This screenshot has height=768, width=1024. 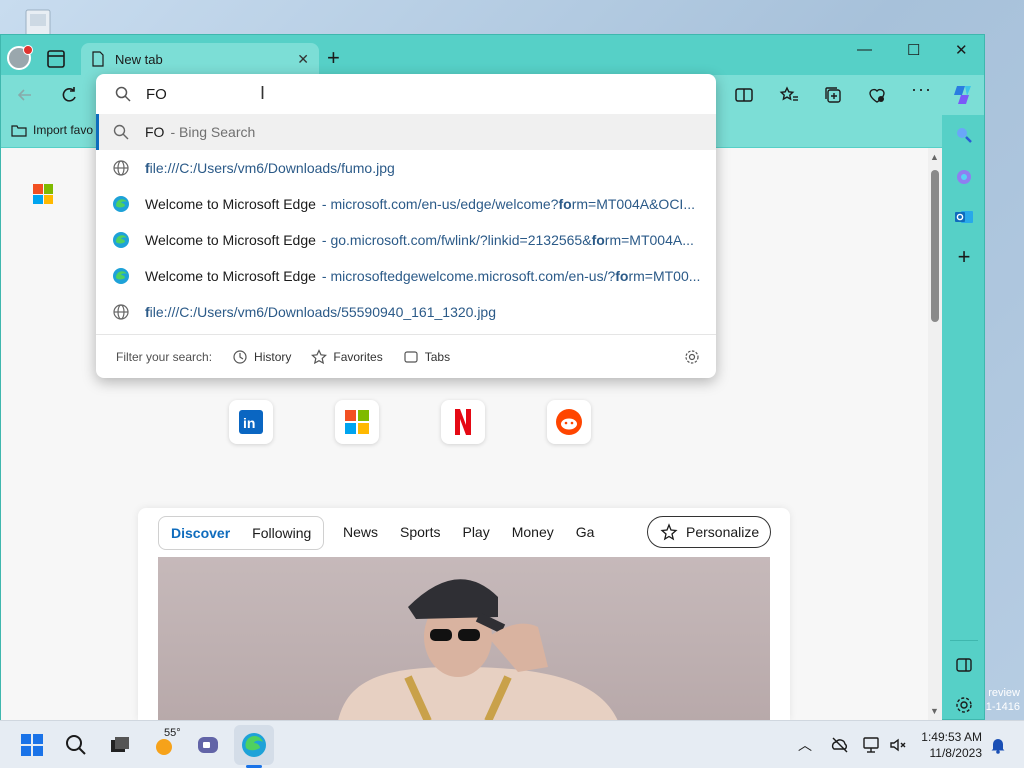 I want to click on tabs-icon, so click(x=411, y=356).